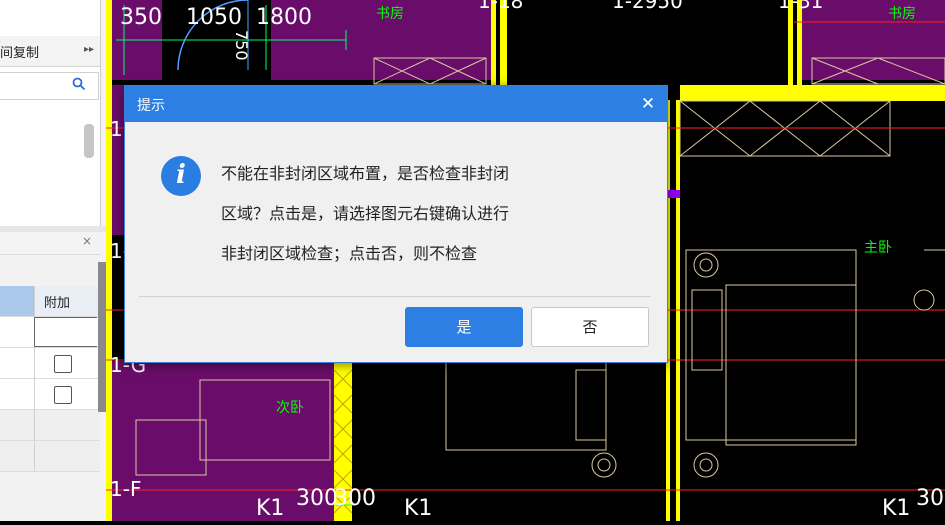  I want to click on table-header-row: 附加, so click(50, 301).